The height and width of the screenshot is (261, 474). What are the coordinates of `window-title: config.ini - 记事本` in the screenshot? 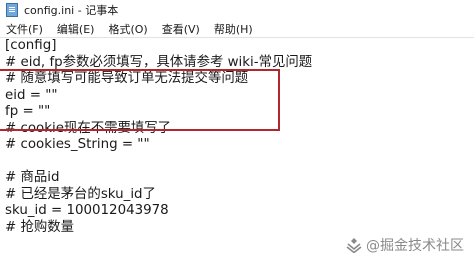 It's located at (71, 10).